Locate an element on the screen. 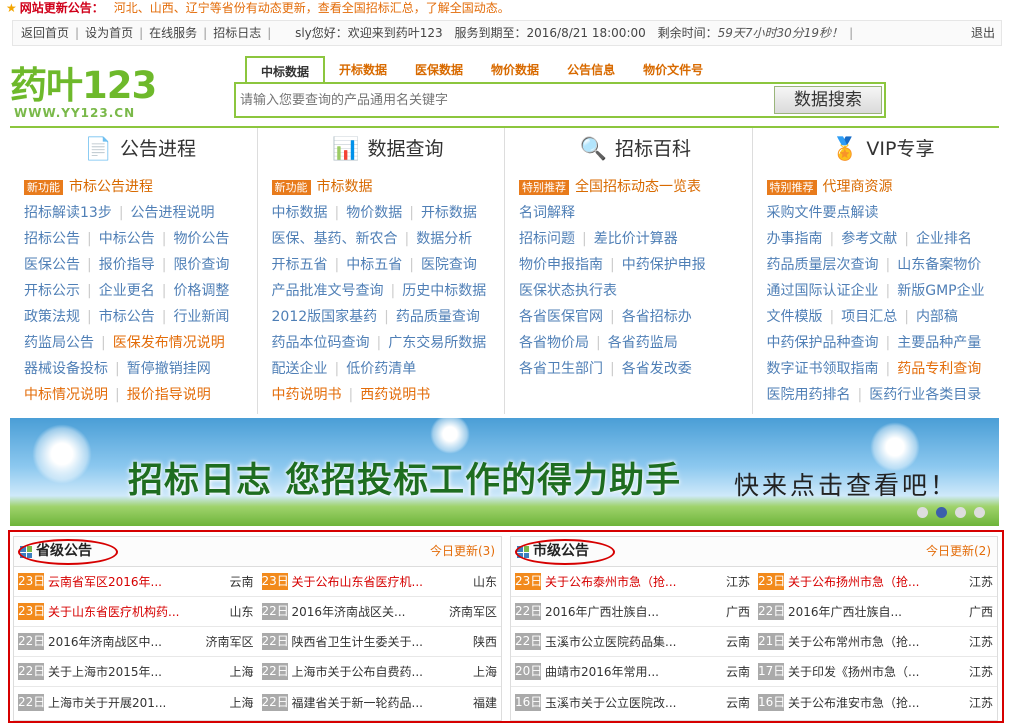 This screenshot has width=1010, height=725. notice-item: 23日 关于公布山东省医疗机... 山东 is located at coordinates (380, 581).